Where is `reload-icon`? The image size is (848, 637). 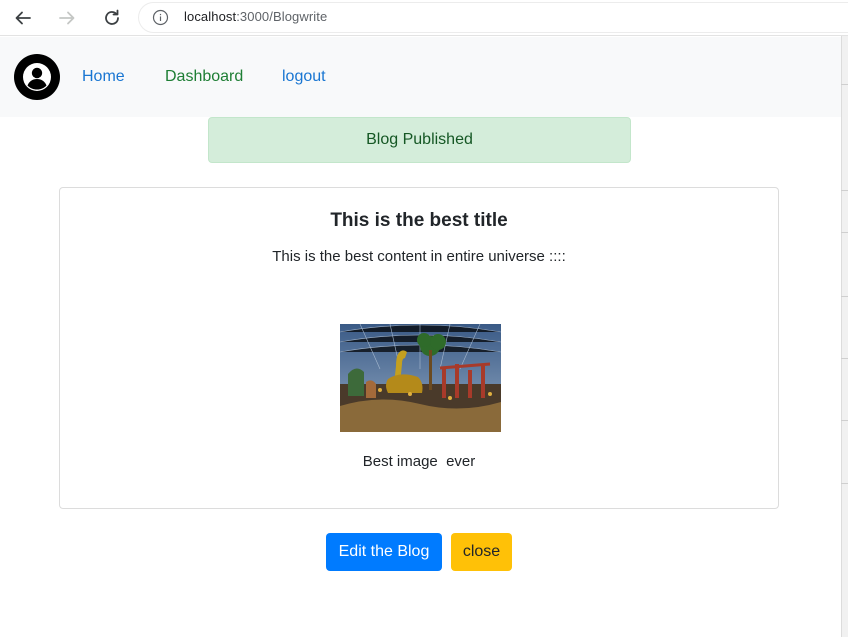
reload-icon is located at coordinates (112, 17).